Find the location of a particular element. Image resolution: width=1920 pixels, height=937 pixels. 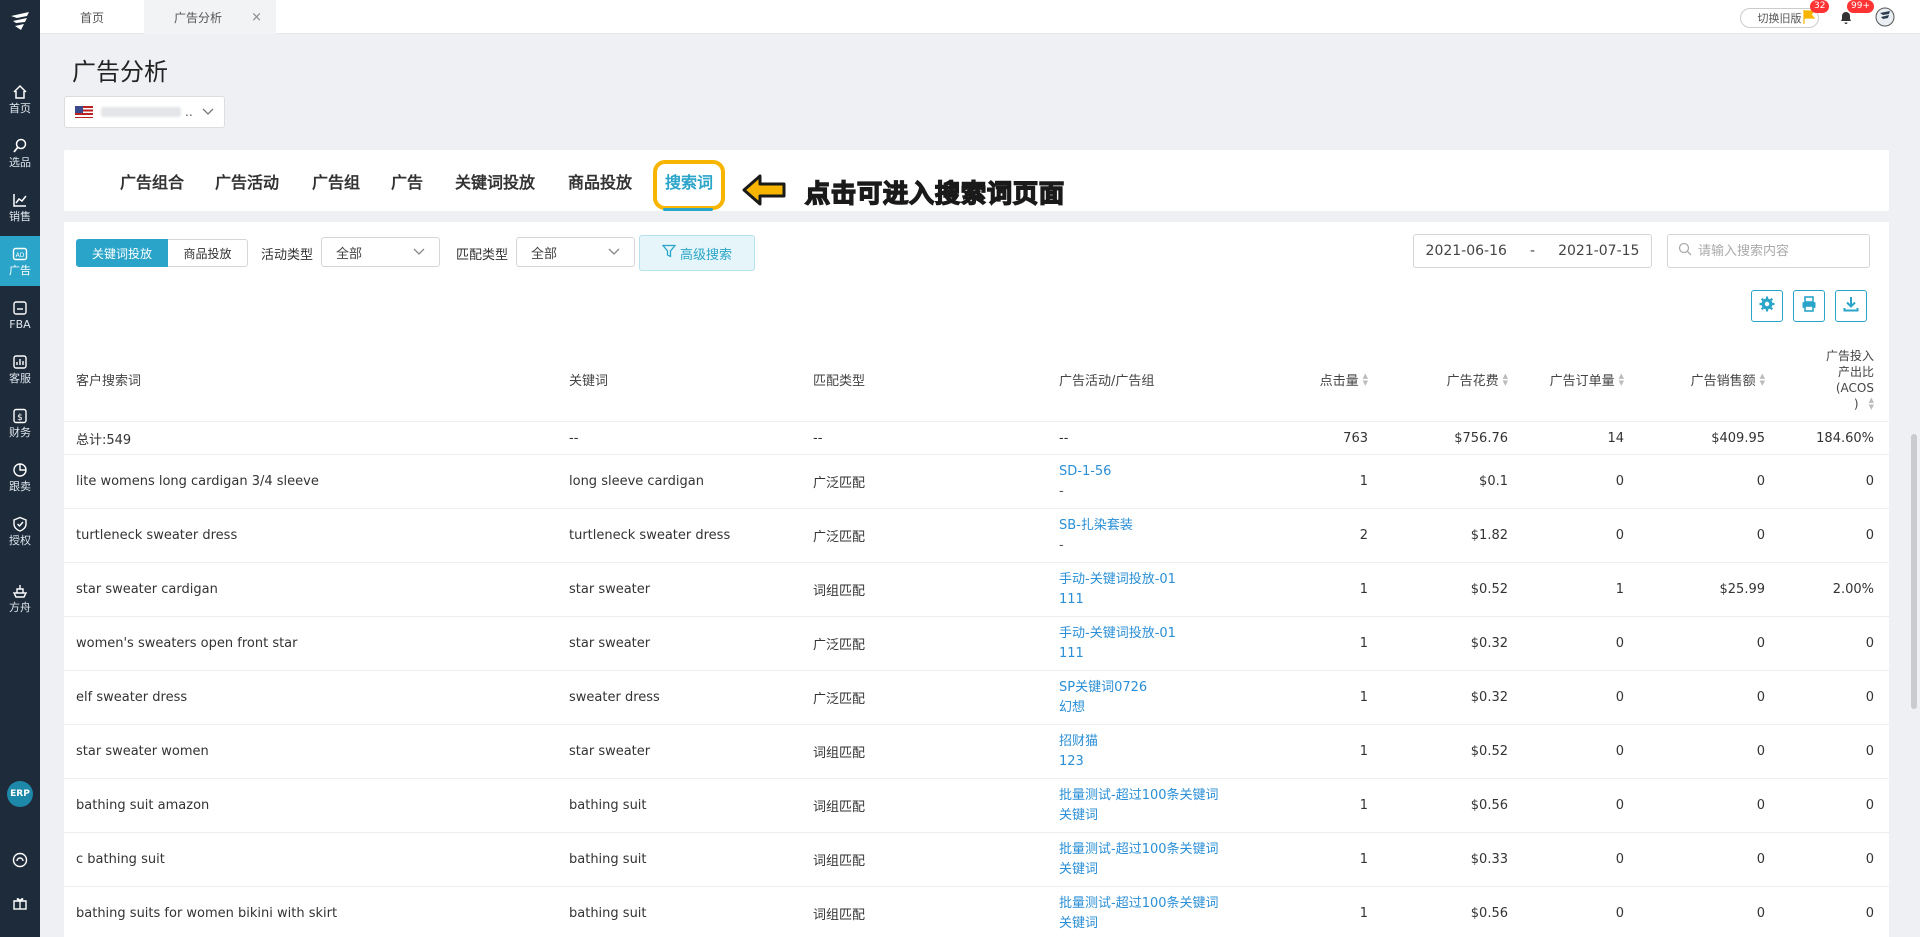

gift-icon is located at coordinates (20, 903).